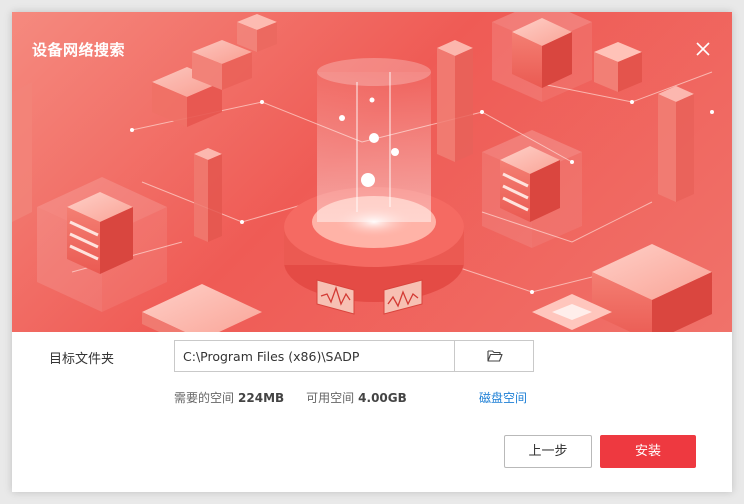  I want to click on space-info: 需要的空间 224MB 可用空间 4.00GB, so click(290, 397).